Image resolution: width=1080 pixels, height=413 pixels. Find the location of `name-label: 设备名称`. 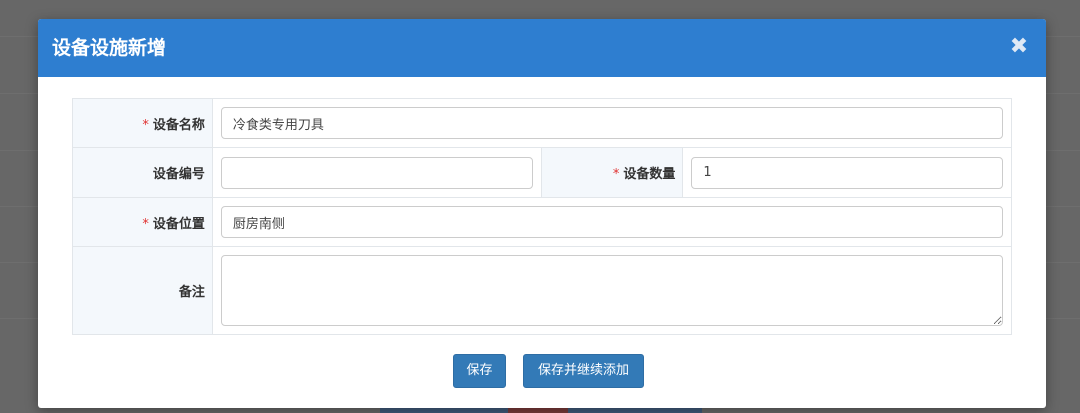

name-label: 设备名称 is located at coordinates (178, 125).